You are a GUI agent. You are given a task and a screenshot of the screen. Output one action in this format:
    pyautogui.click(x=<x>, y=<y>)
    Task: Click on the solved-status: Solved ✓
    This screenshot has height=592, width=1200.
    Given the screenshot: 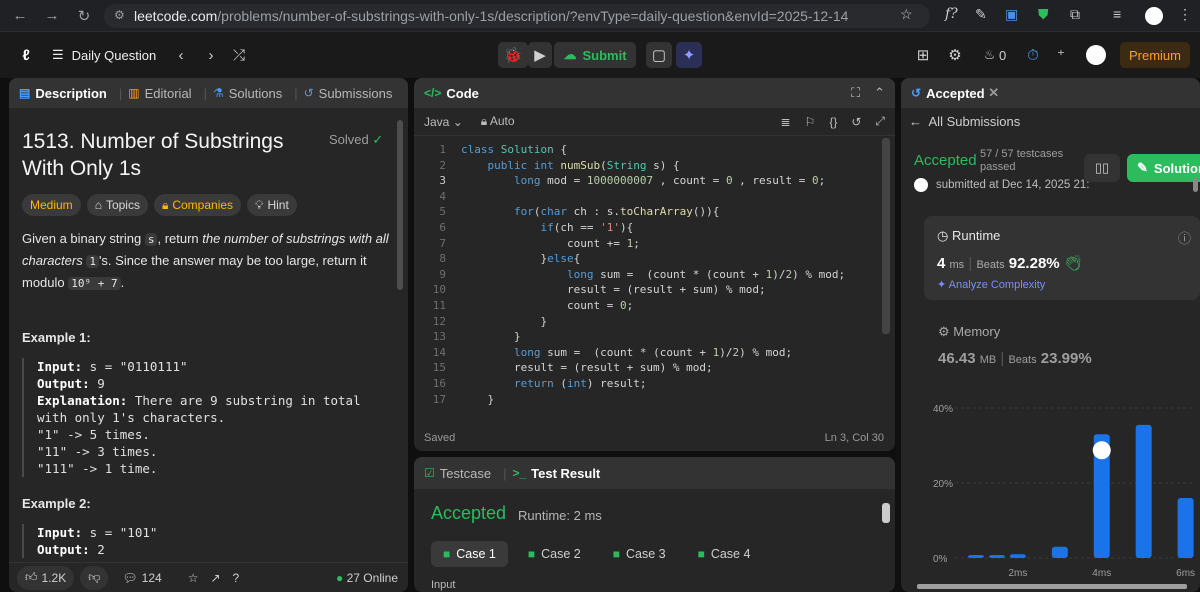 What is the action you would take?
    pyautogui.click(x=356, y=140)
    